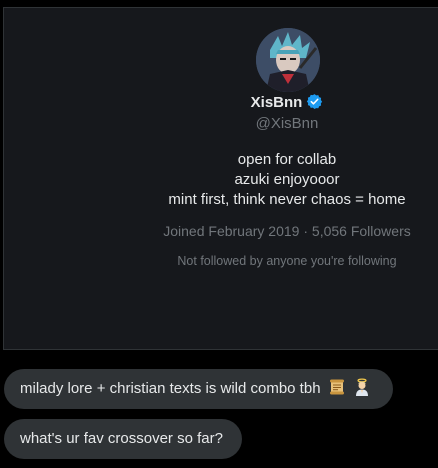 This screenshot has width=438, height=468. What do you see at coordinates (314, 103) in the screenshot?
I see `verified-badge-icon` at bounding box center [314, 103].